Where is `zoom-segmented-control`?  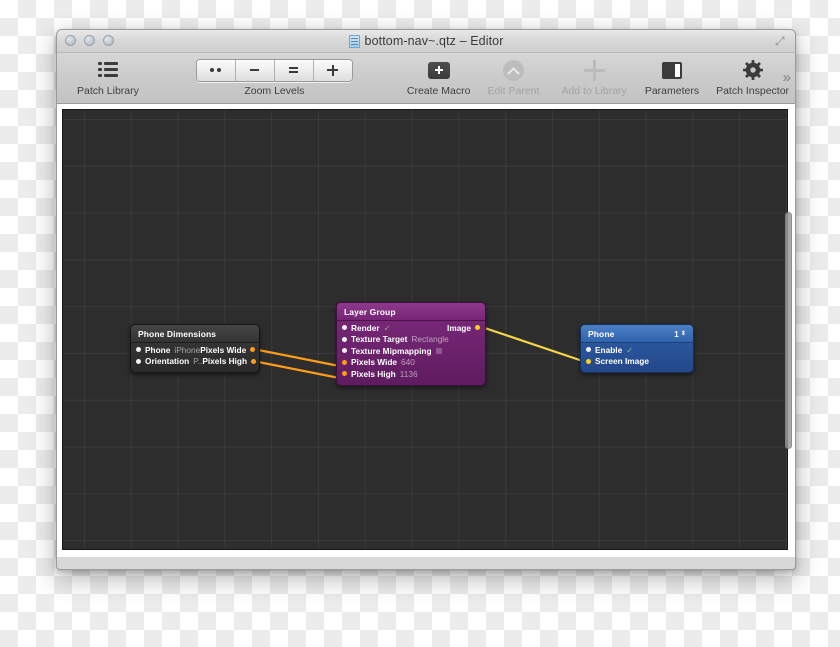 zoom-segmented-control is located at coordinates (274, 70).